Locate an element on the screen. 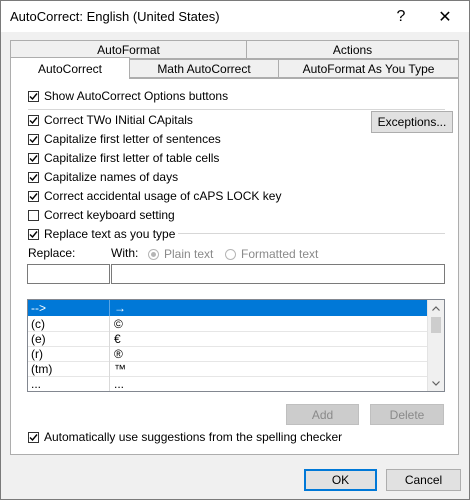 This screenshot has height=500, width=470. radio-label: Plain text is located at coordinates (189, 254).